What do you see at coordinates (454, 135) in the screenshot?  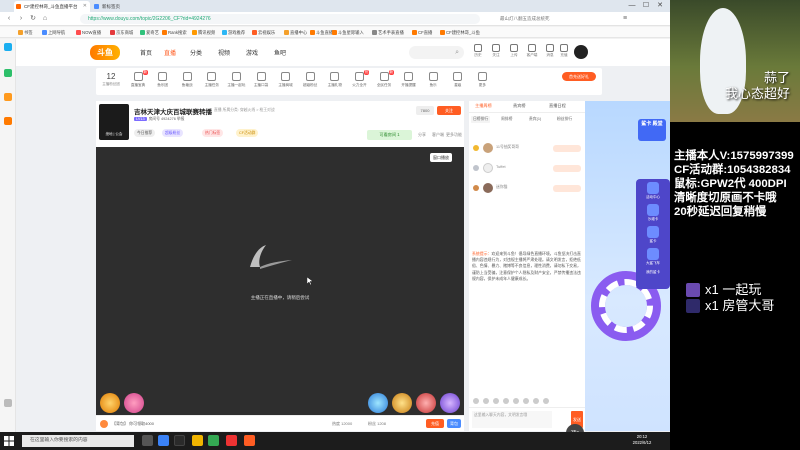 I see `more-link: 更多功能` at bounding box center [454, 135].